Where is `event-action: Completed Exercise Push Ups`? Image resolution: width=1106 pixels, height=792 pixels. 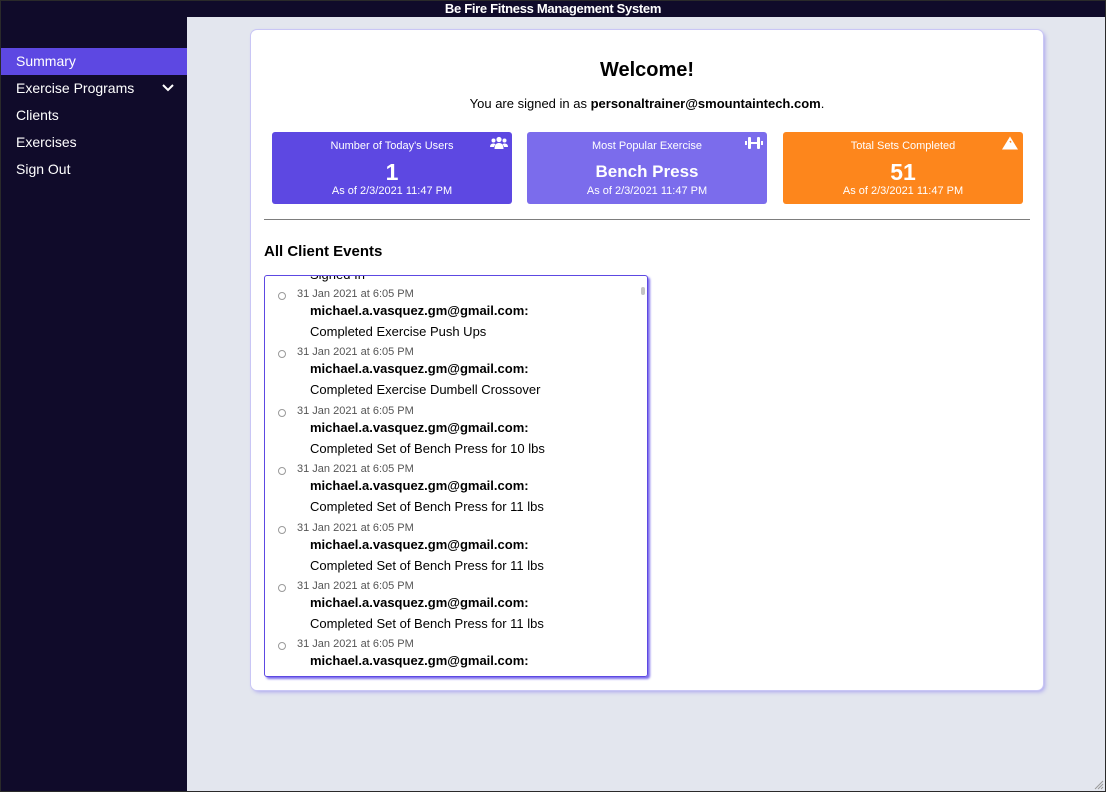
event-action: Completed Exercise Push Ups is located at coordinates (398, 331).